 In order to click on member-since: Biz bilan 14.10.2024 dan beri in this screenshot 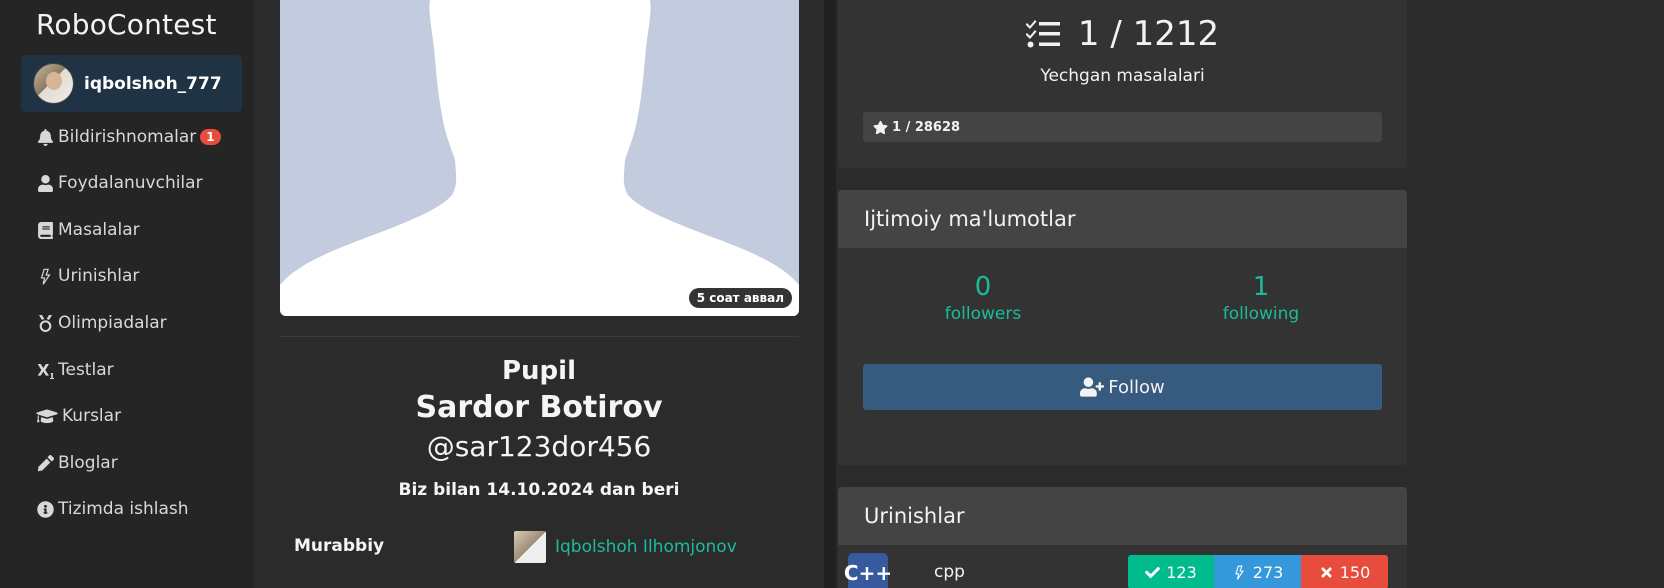, I will do `click(539, 490)`.